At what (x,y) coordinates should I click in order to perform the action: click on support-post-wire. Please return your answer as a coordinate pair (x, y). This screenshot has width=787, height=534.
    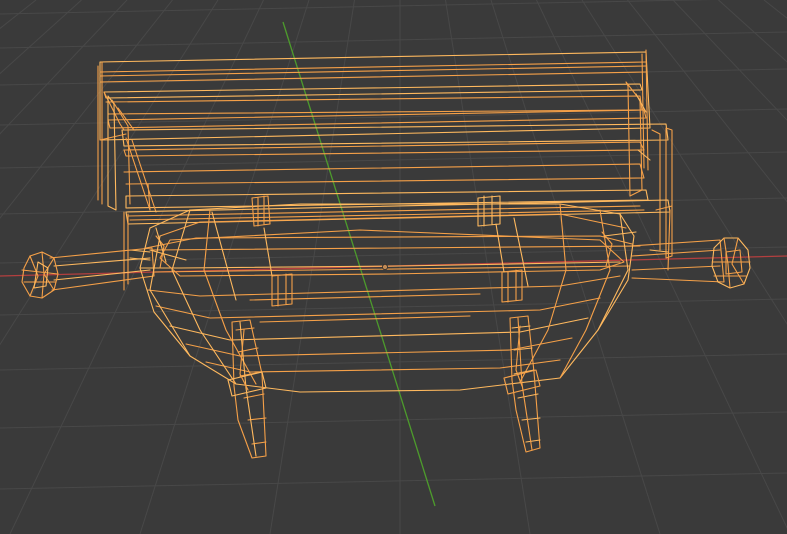
    Looking at the image, I should click on (370, 251).